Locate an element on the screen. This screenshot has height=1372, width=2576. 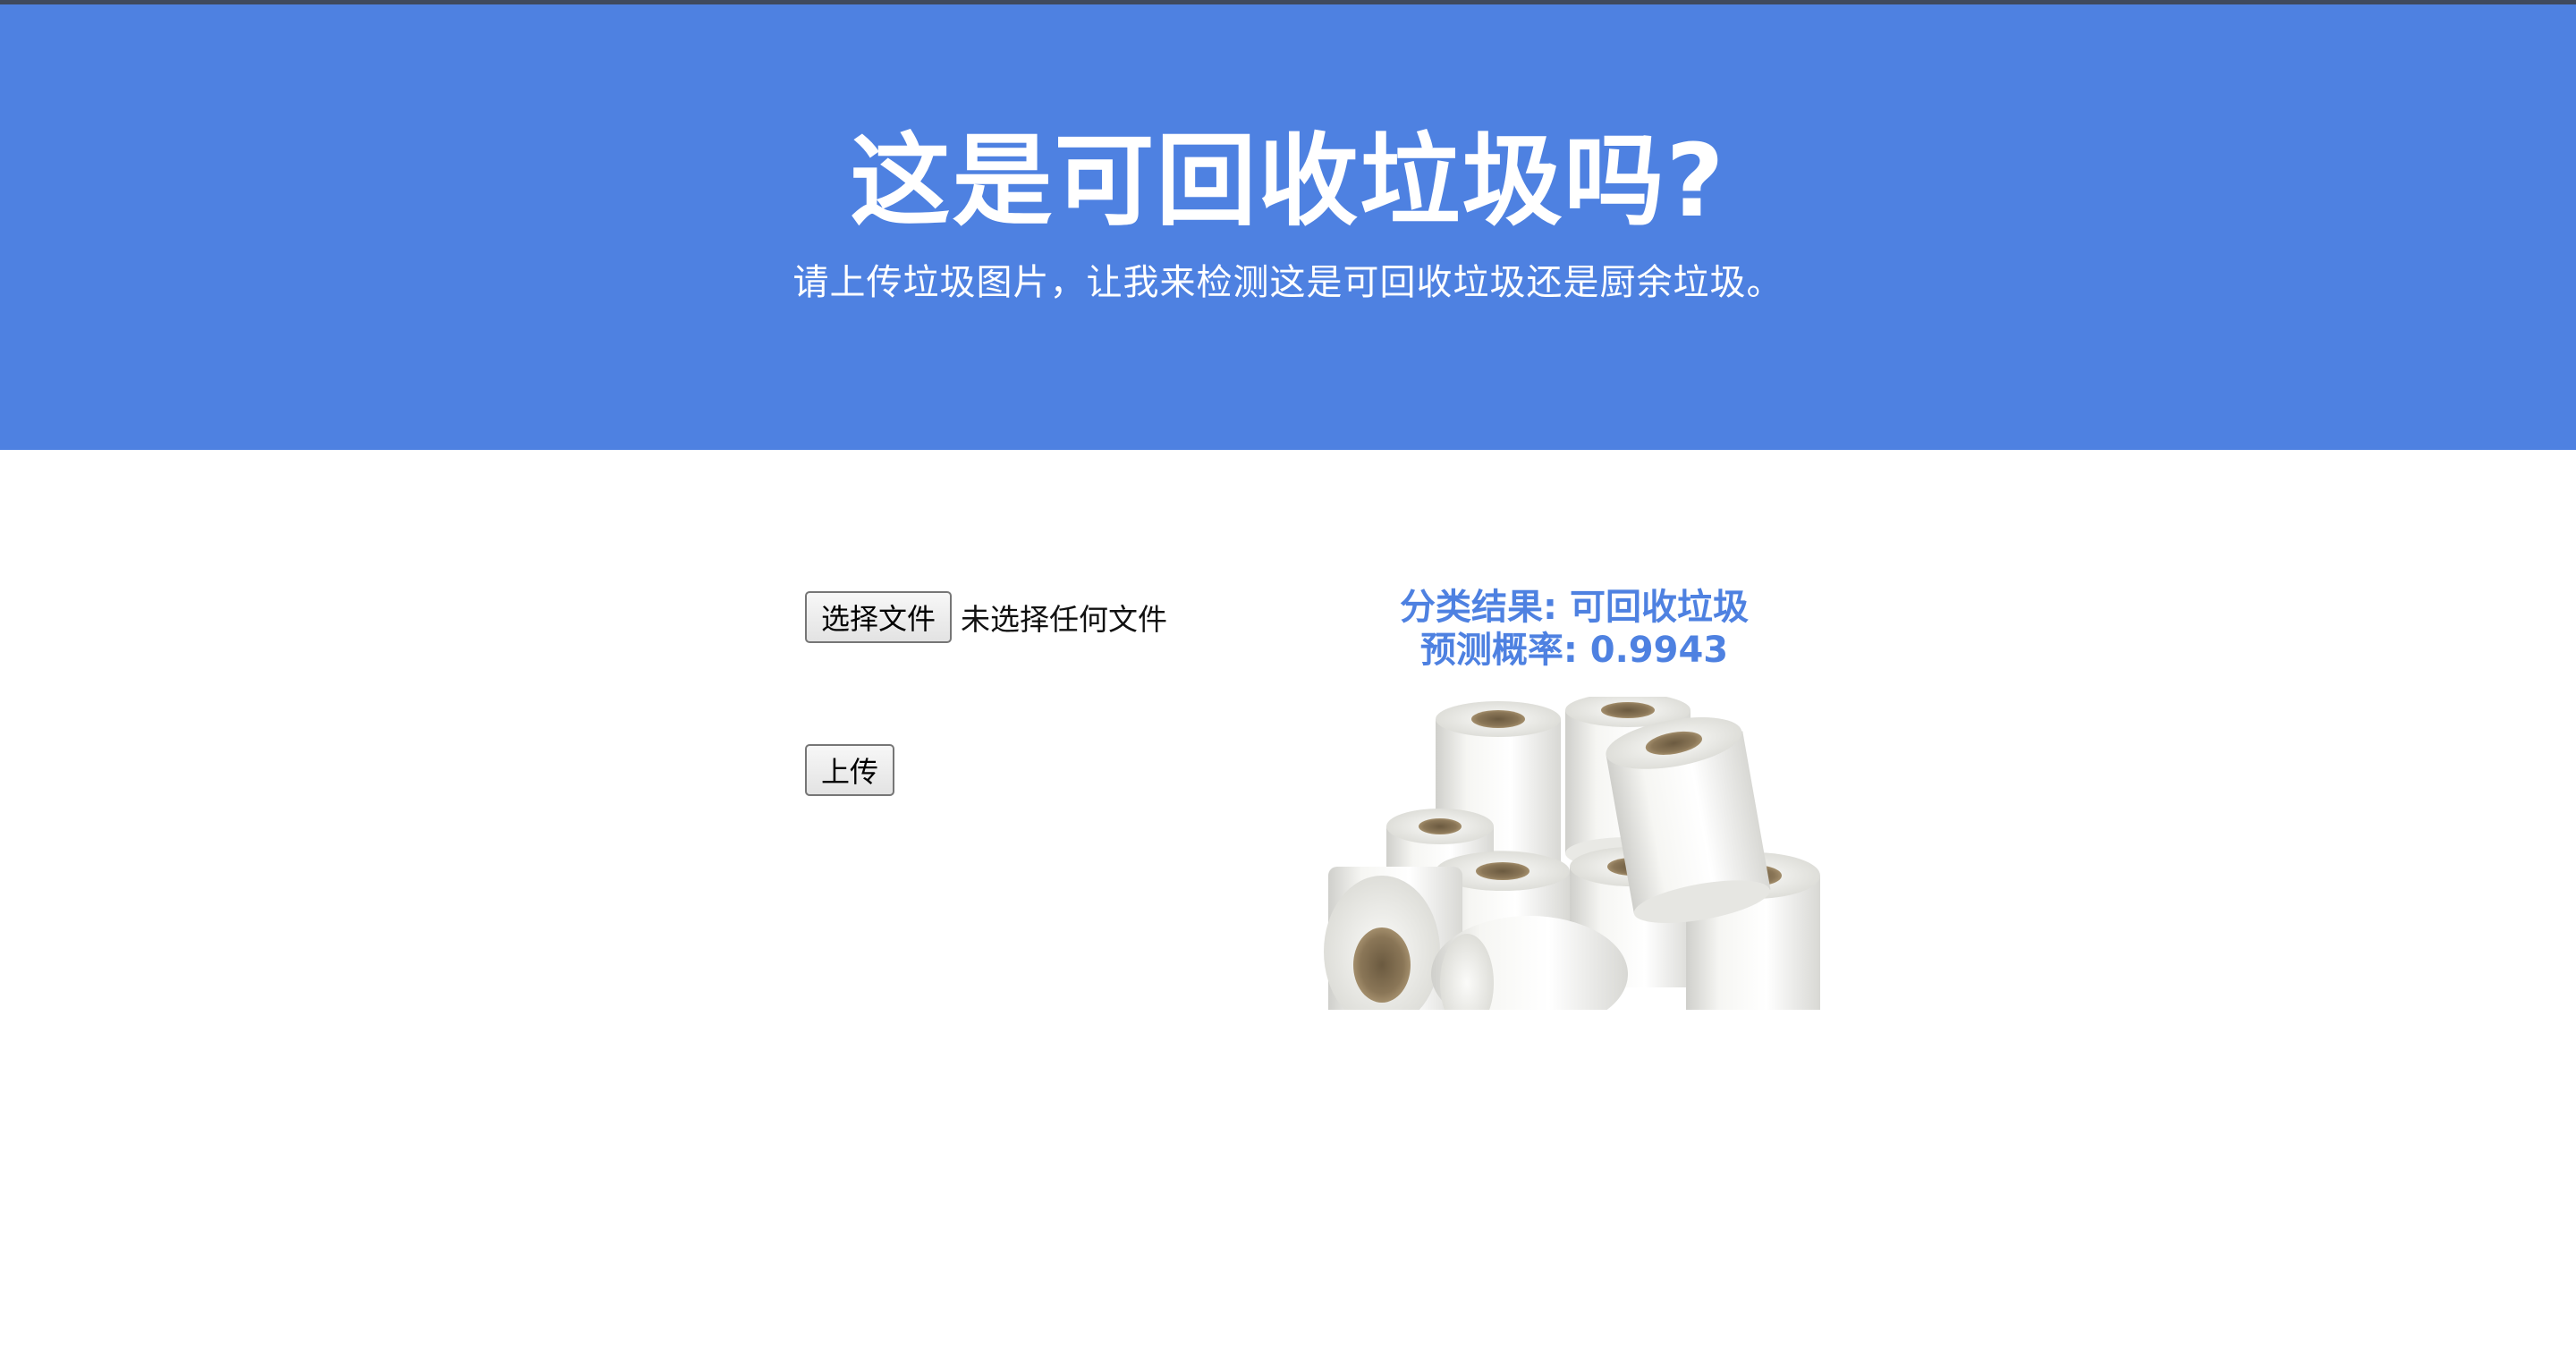
classification-result: 分类结果: 可回收垃圾 is located at coordinates (1574, 607).